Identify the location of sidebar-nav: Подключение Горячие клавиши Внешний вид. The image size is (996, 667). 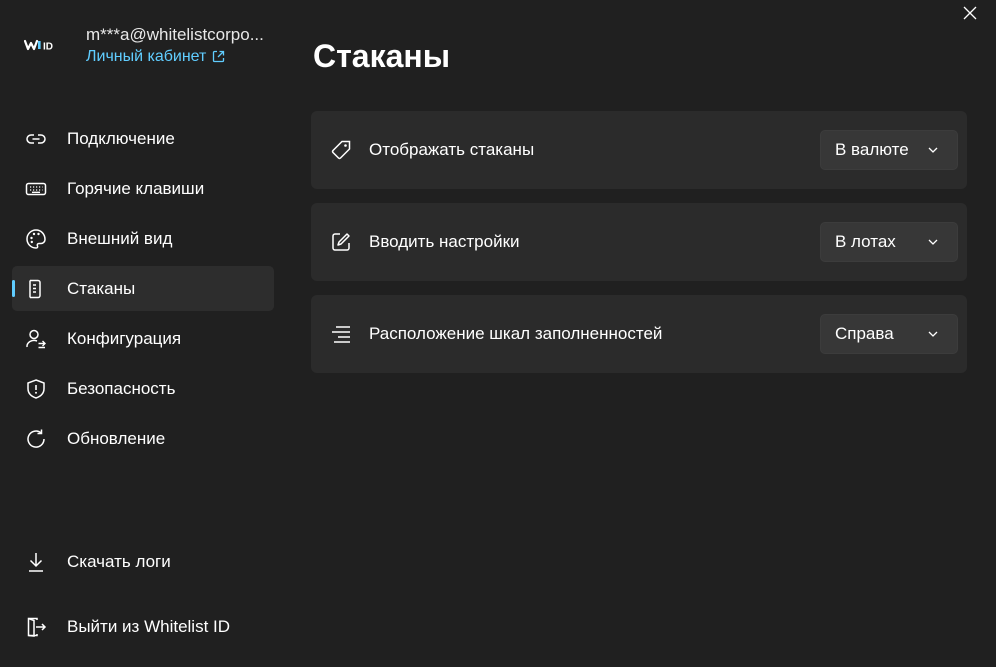
(143, 291).